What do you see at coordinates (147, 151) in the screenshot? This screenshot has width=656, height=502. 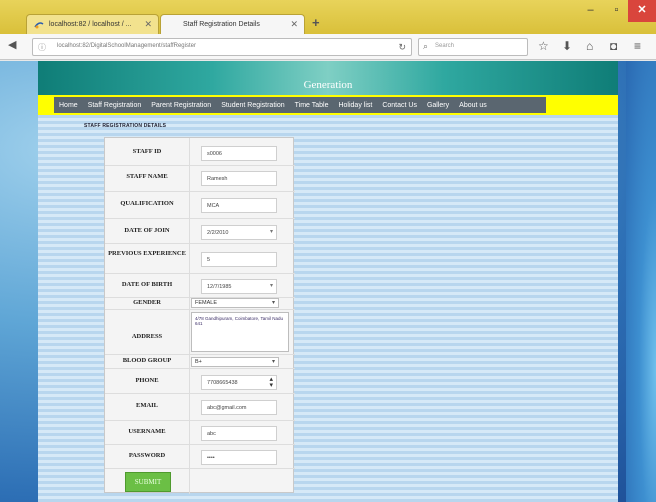 I see `label-staff-id: STAFF ID` at bounding box center [147, 151].